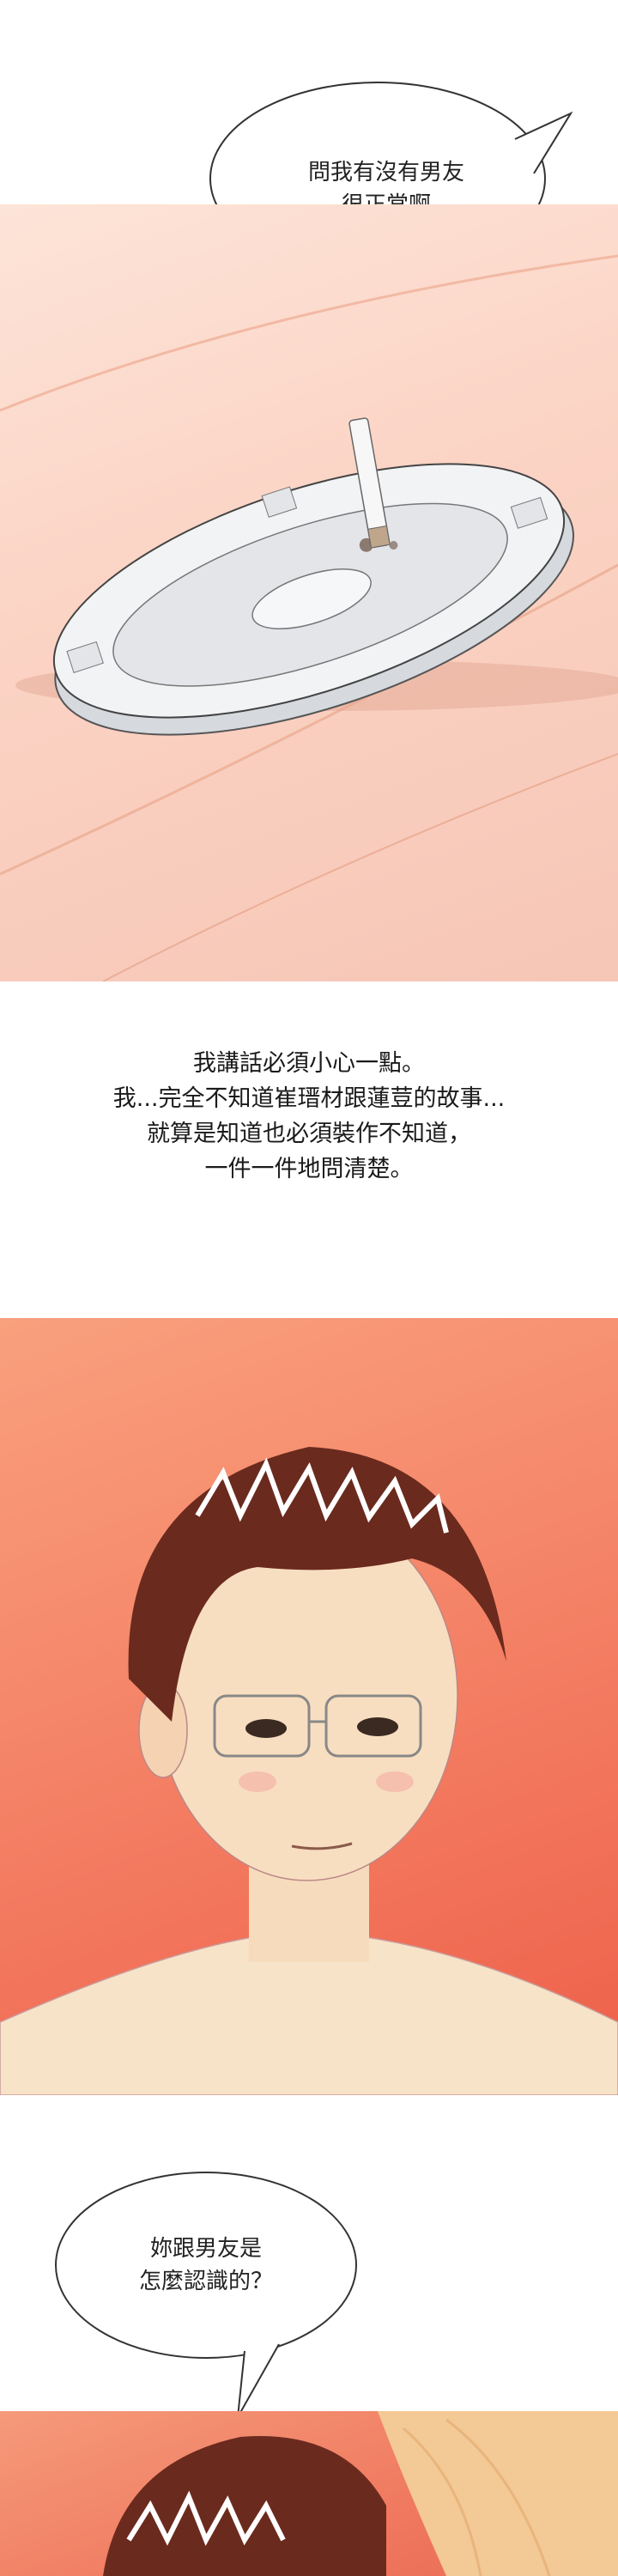 This screenshot has height=2576, width=618. I want to click on speech-bubble-bottom-text: 妳跟男友是 怎麼認識的？, so click(206, 2265).